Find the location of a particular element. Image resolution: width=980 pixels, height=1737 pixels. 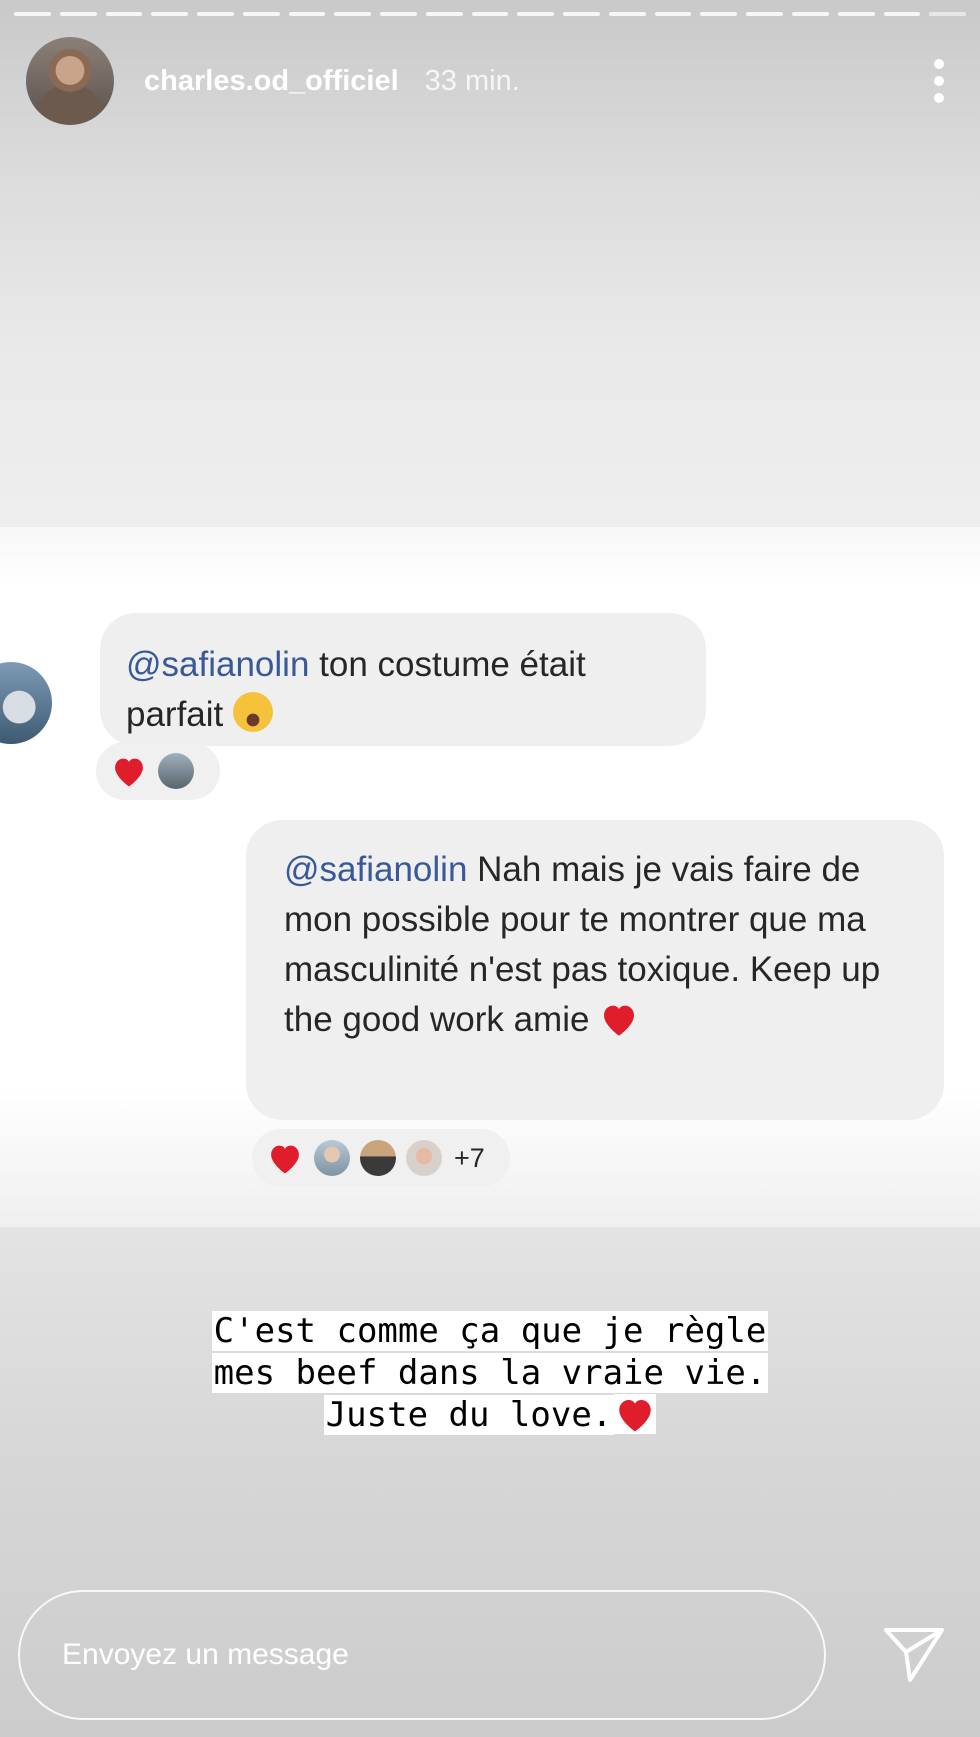

story-progress-bar is located at coordinates (490, 14).